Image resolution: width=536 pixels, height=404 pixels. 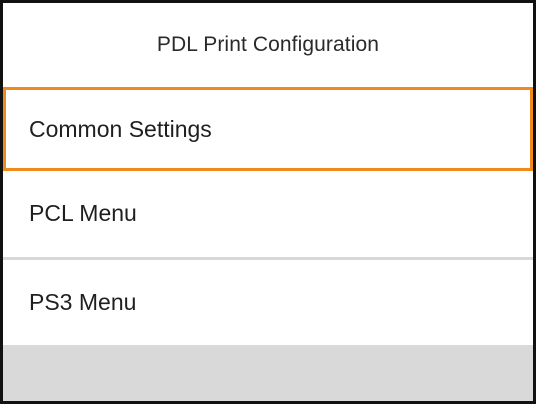 I want to click on menu-item-label: PS3 Menu, so click(x=83, y=301).